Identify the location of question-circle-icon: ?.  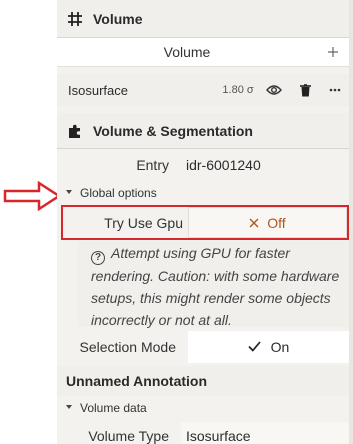
(98, 258).